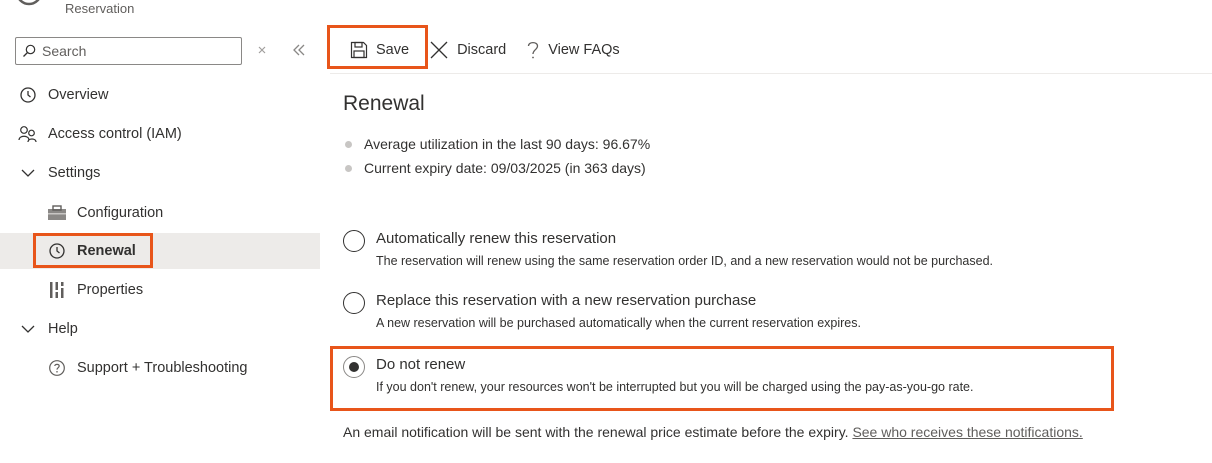  What do you see at coordinates (967, 432) in the screenshot?
I see `notifications-link: See who receives these notifications.` at bounding box center [967, 432].